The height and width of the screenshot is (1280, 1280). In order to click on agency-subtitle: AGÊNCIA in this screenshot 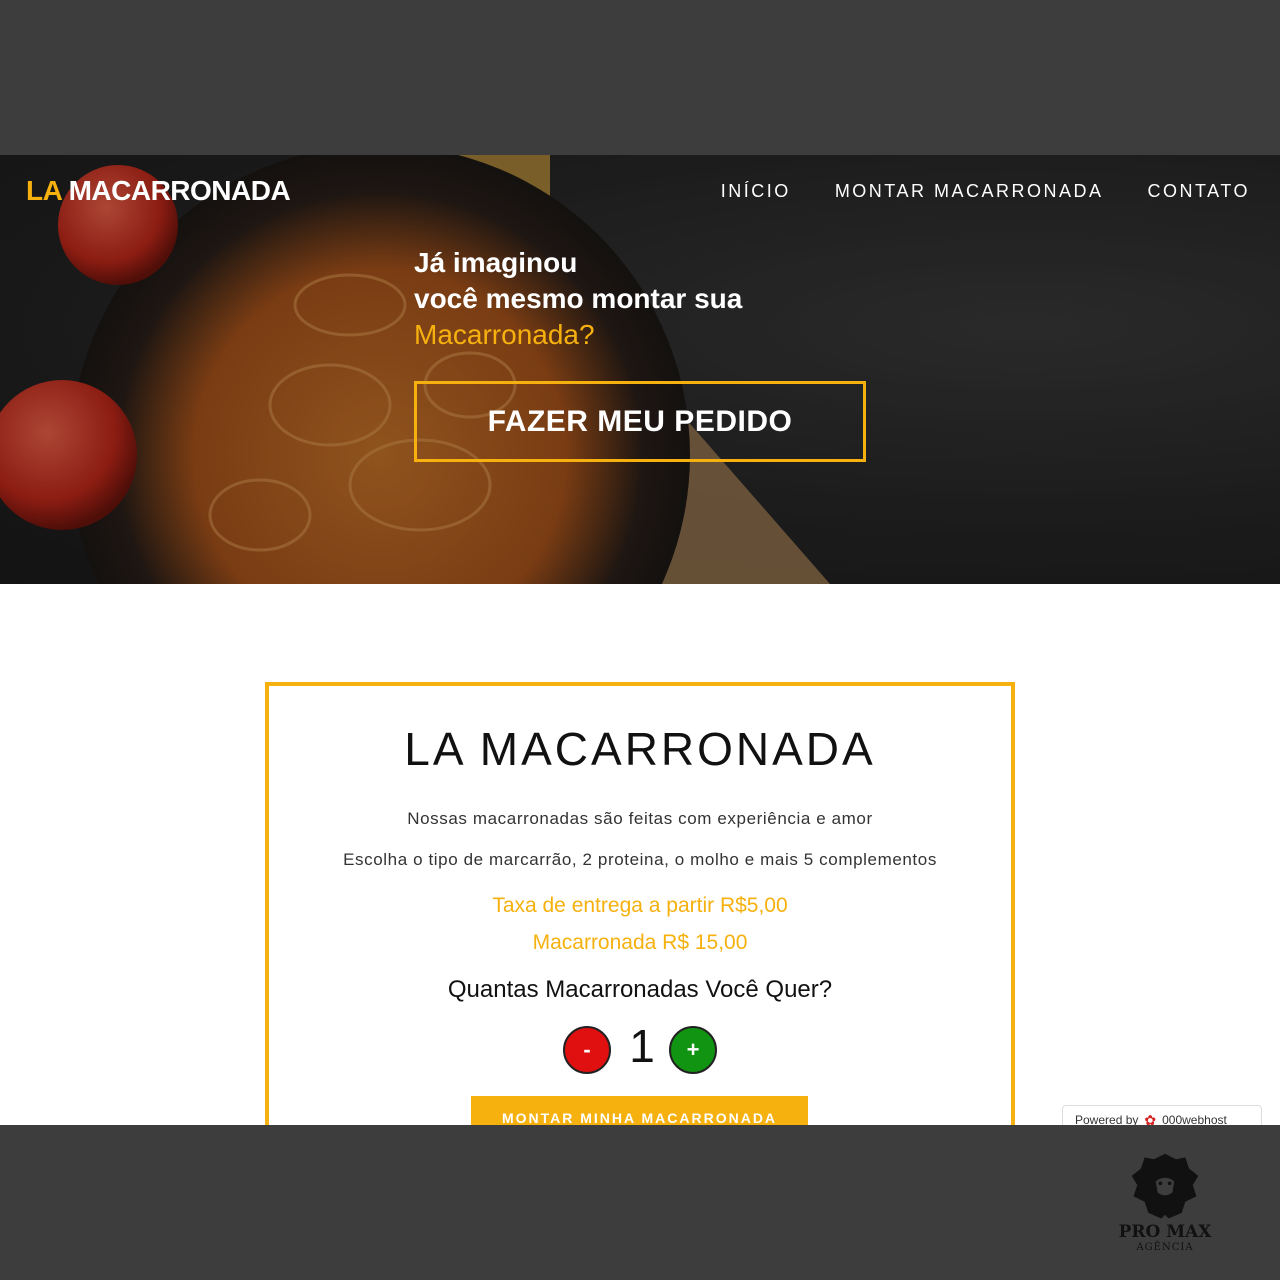, I will do `click(1165, 1247)`.